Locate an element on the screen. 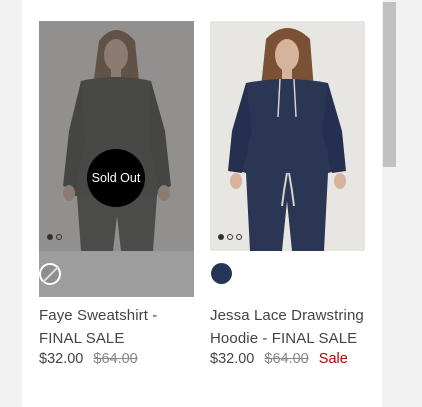 This screenshot has width=422, height=407. price-row: $32.00 $64.00 is located at coordinates (116, 359).